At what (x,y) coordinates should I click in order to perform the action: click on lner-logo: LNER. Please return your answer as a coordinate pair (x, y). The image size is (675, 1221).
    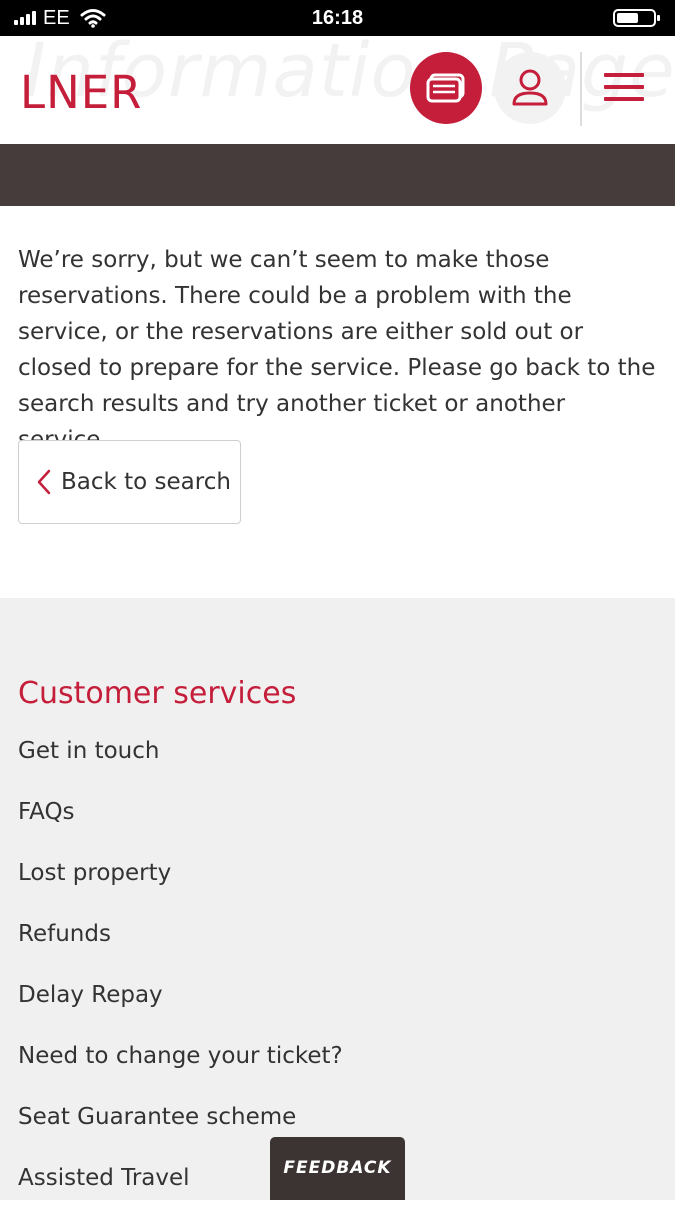
    Looking at the image, I should click on (83, 90).